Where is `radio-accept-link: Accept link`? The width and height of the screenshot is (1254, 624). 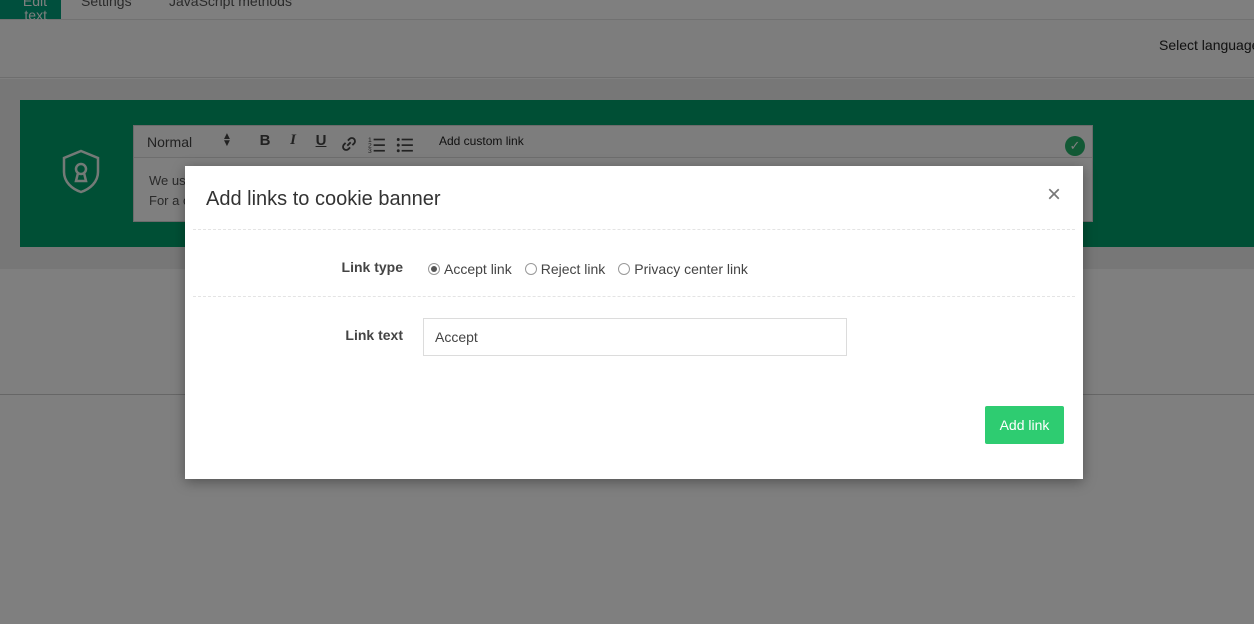
radio-accept-link: Accept link is located at coordinates (470, 269).